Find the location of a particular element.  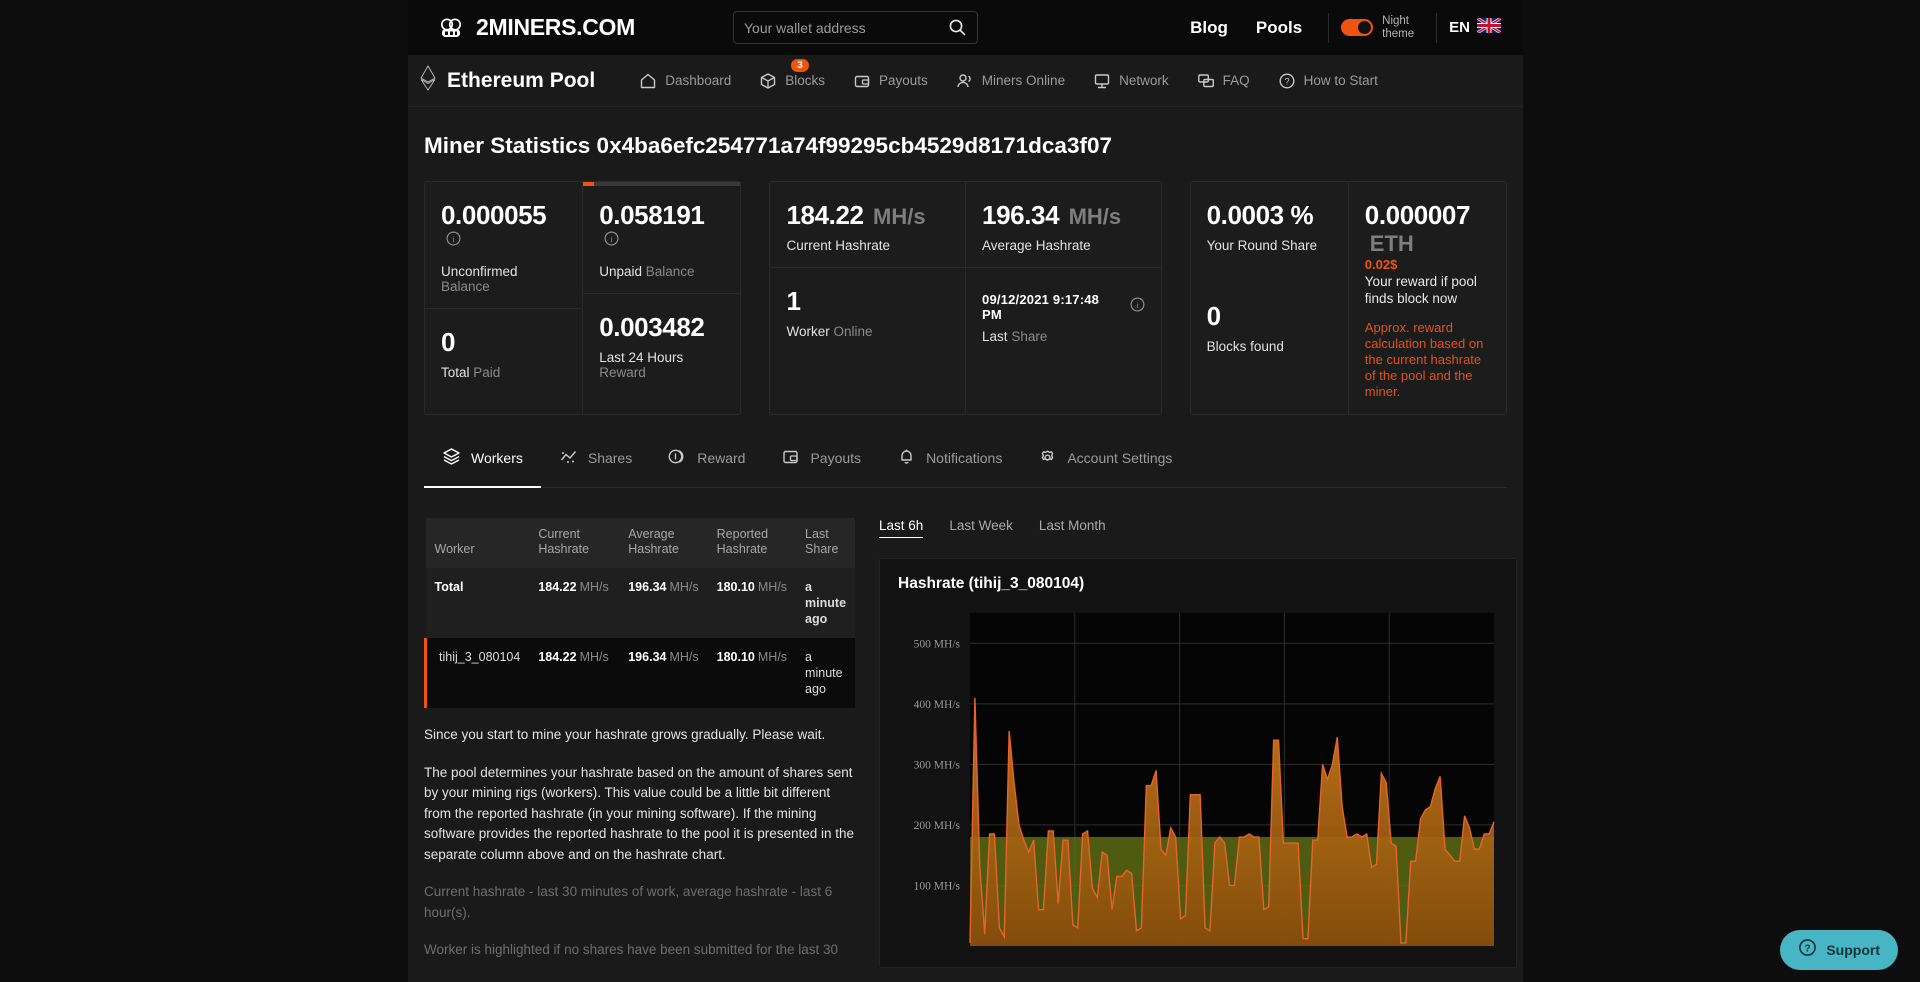

svg-text: i is located at coordinates (1137, 305).